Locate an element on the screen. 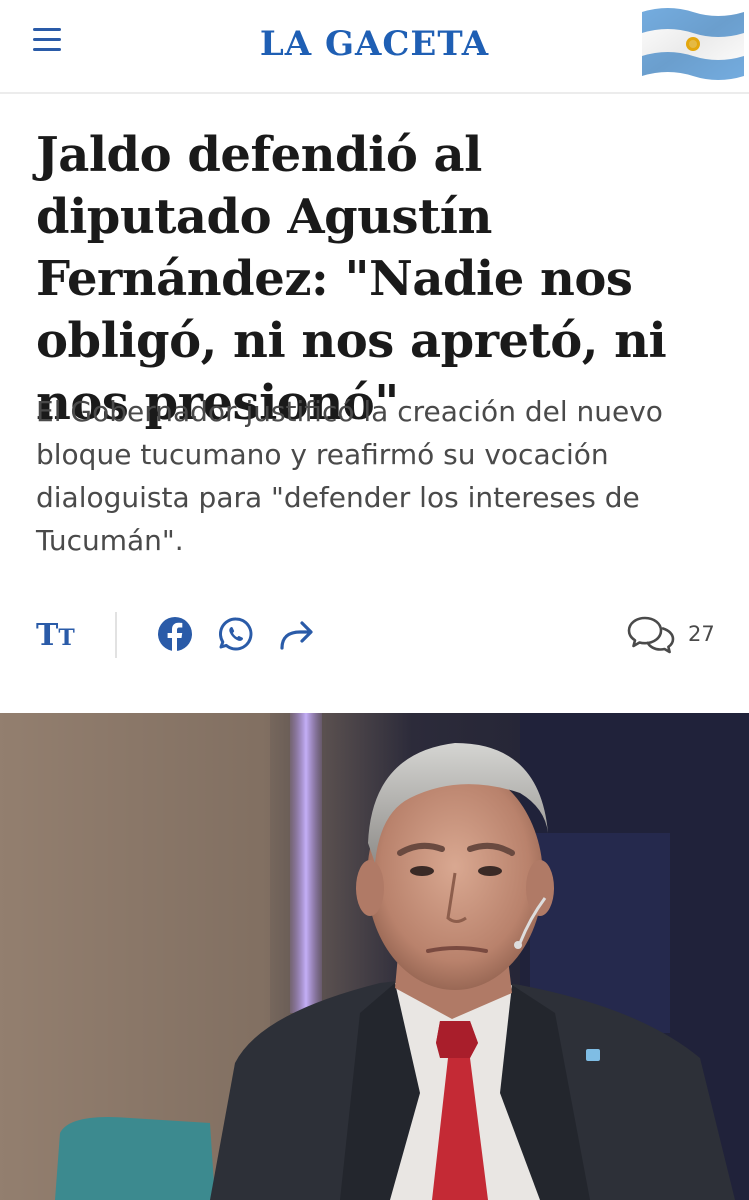 This screenshot has height=1200, width=749. text-size-small-glyph: T is located at coordinates (66, 638).